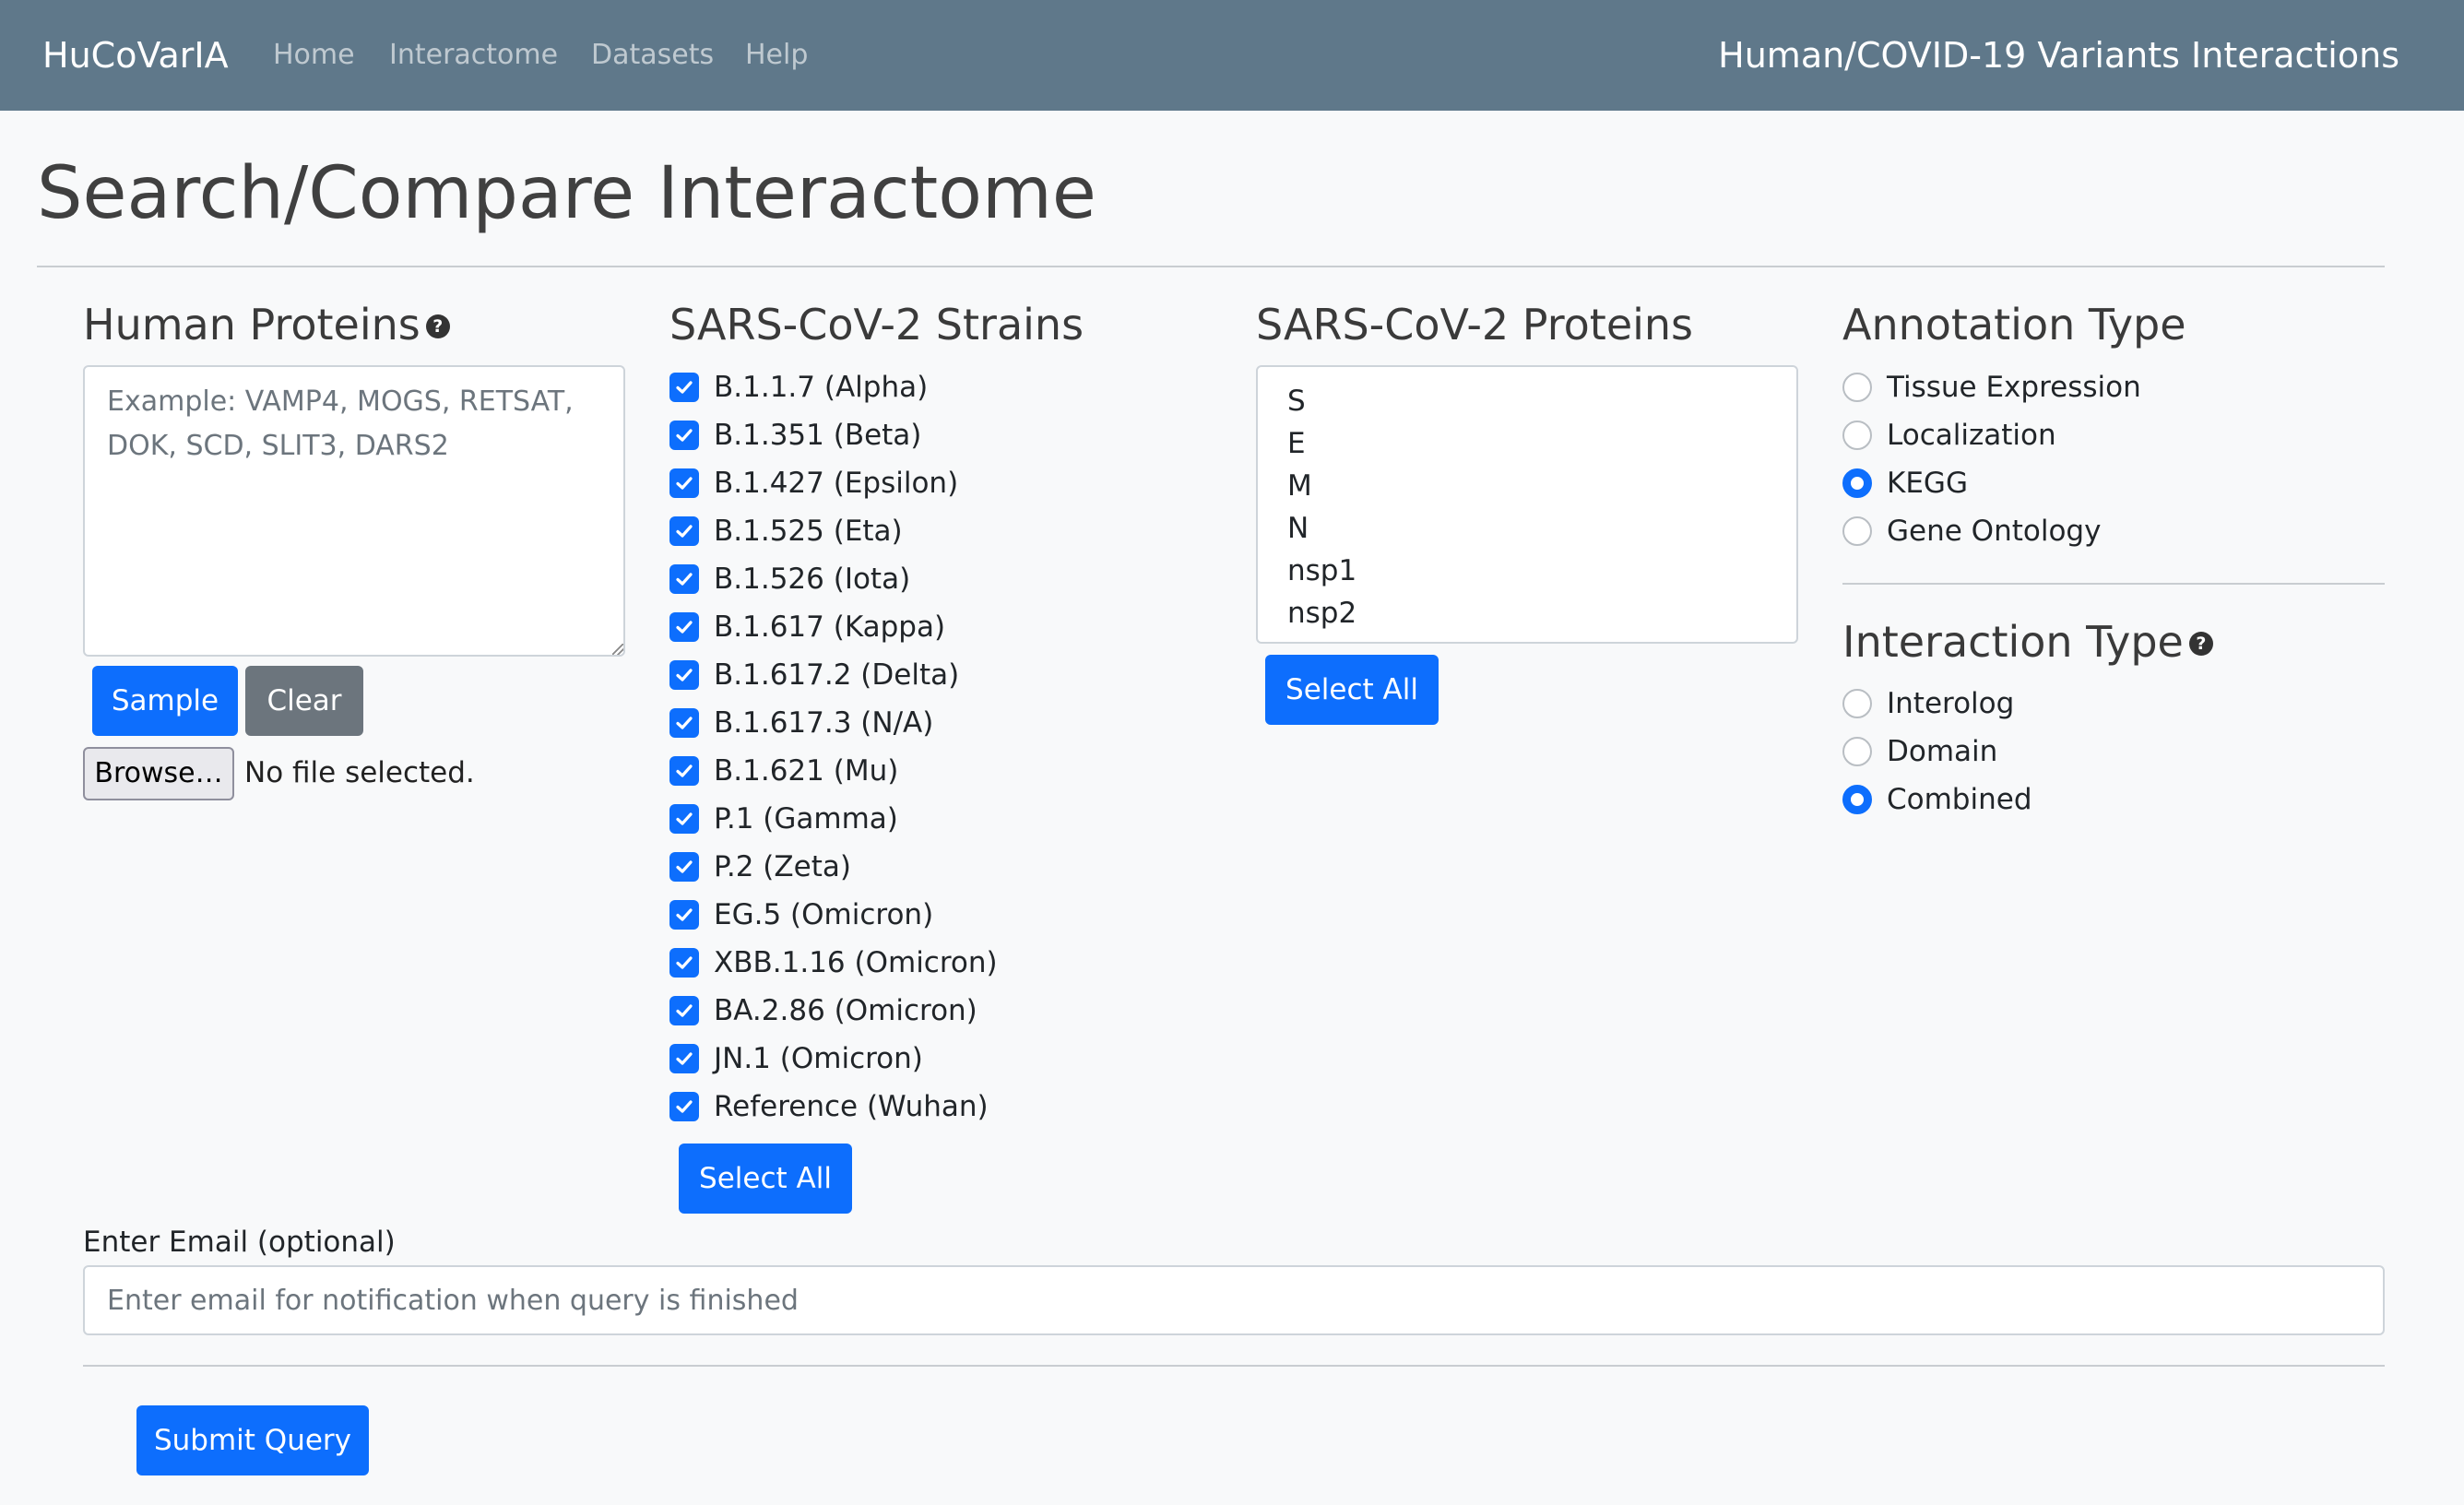 Image resolution: width=2464 pixels, height=1505 pixels. Describe the element at coordinates (1211, 266) in the screenshot. I see `title-divider` at that location.